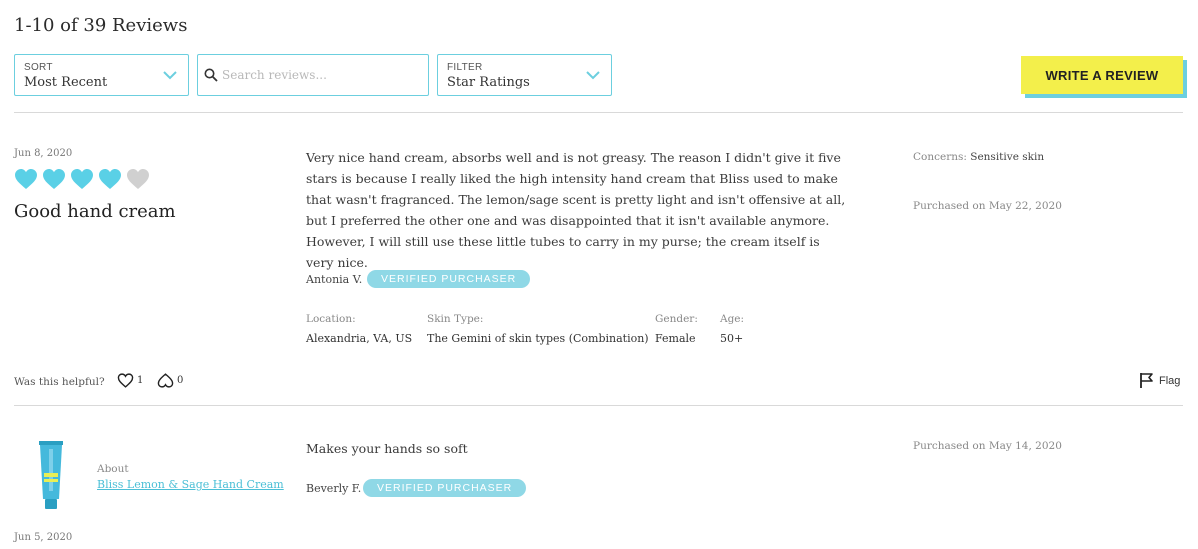 Image resolution: width=1198 pixels, height=549 pixels. Describe the element at coordinates (987, 446) in the screenshot. I see `purchase-date: Purchased on May 14, 2020` at that location.